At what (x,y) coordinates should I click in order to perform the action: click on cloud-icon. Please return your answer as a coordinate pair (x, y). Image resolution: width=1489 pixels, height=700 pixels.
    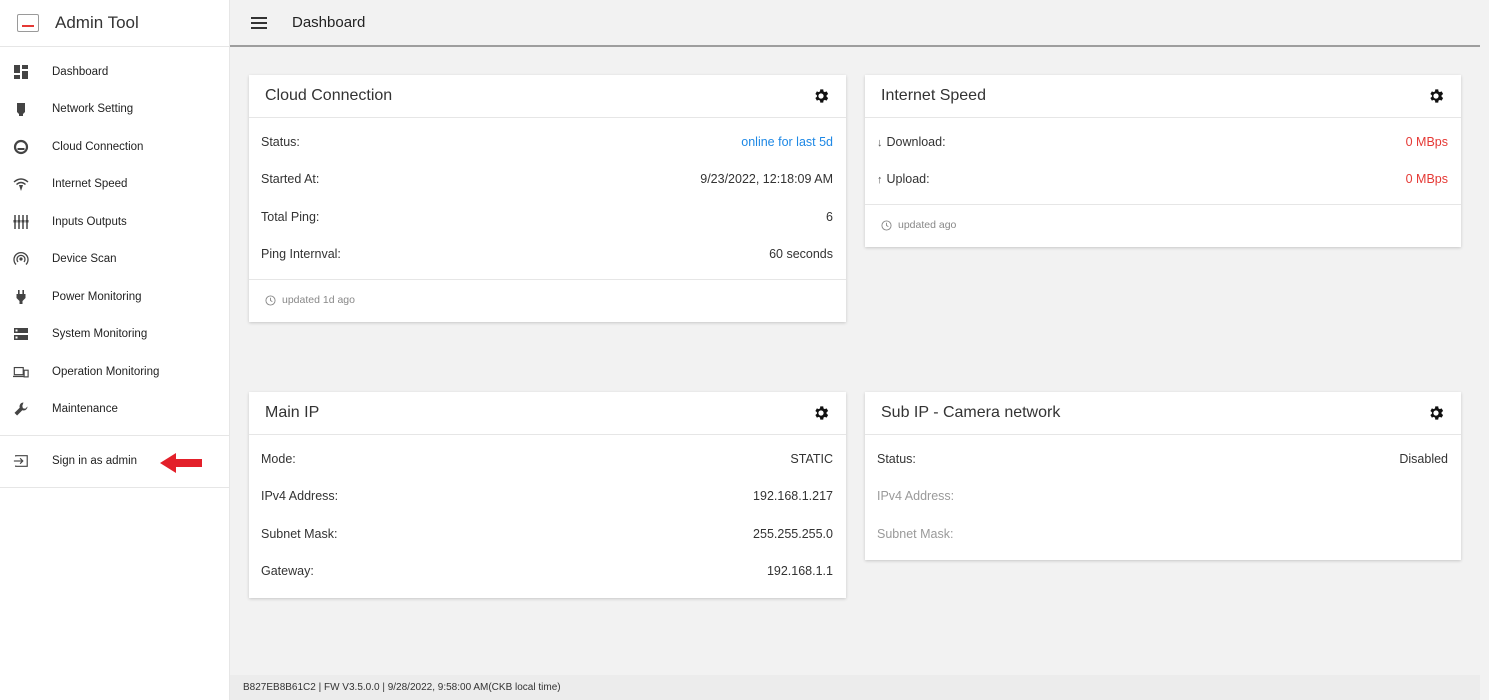
    Looking at the image, I should click on (26, 147).